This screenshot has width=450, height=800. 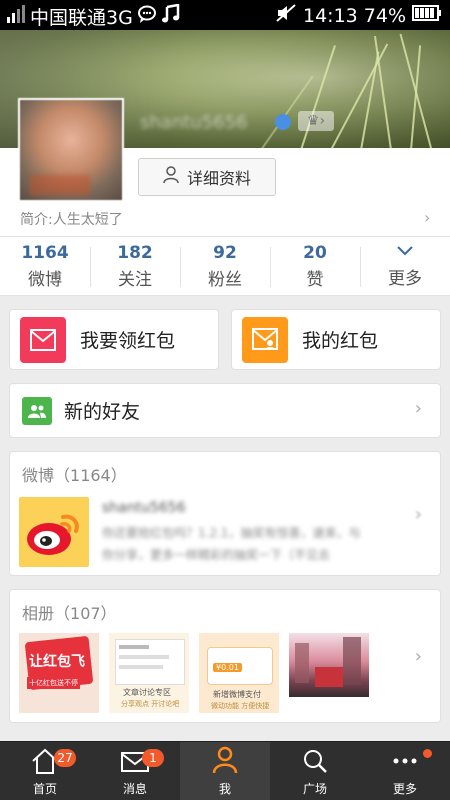 I want to click on profile-detail-label: 详细资料, so click(x=218, y=178).